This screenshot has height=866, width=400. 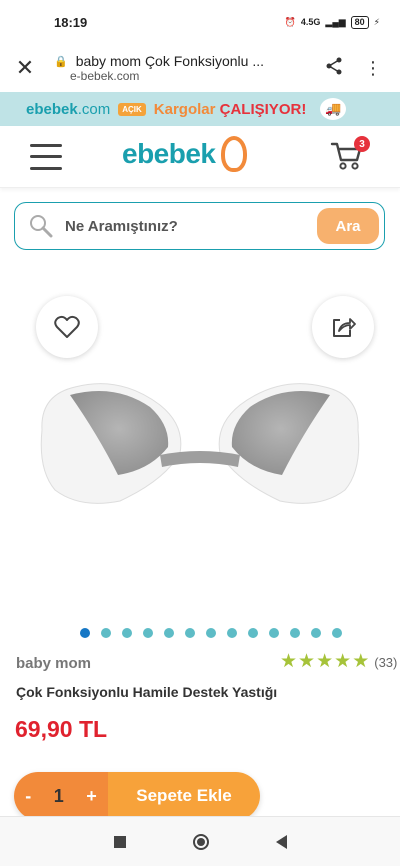 I want to click on search-box: Ara, so click(x=199, y=226).